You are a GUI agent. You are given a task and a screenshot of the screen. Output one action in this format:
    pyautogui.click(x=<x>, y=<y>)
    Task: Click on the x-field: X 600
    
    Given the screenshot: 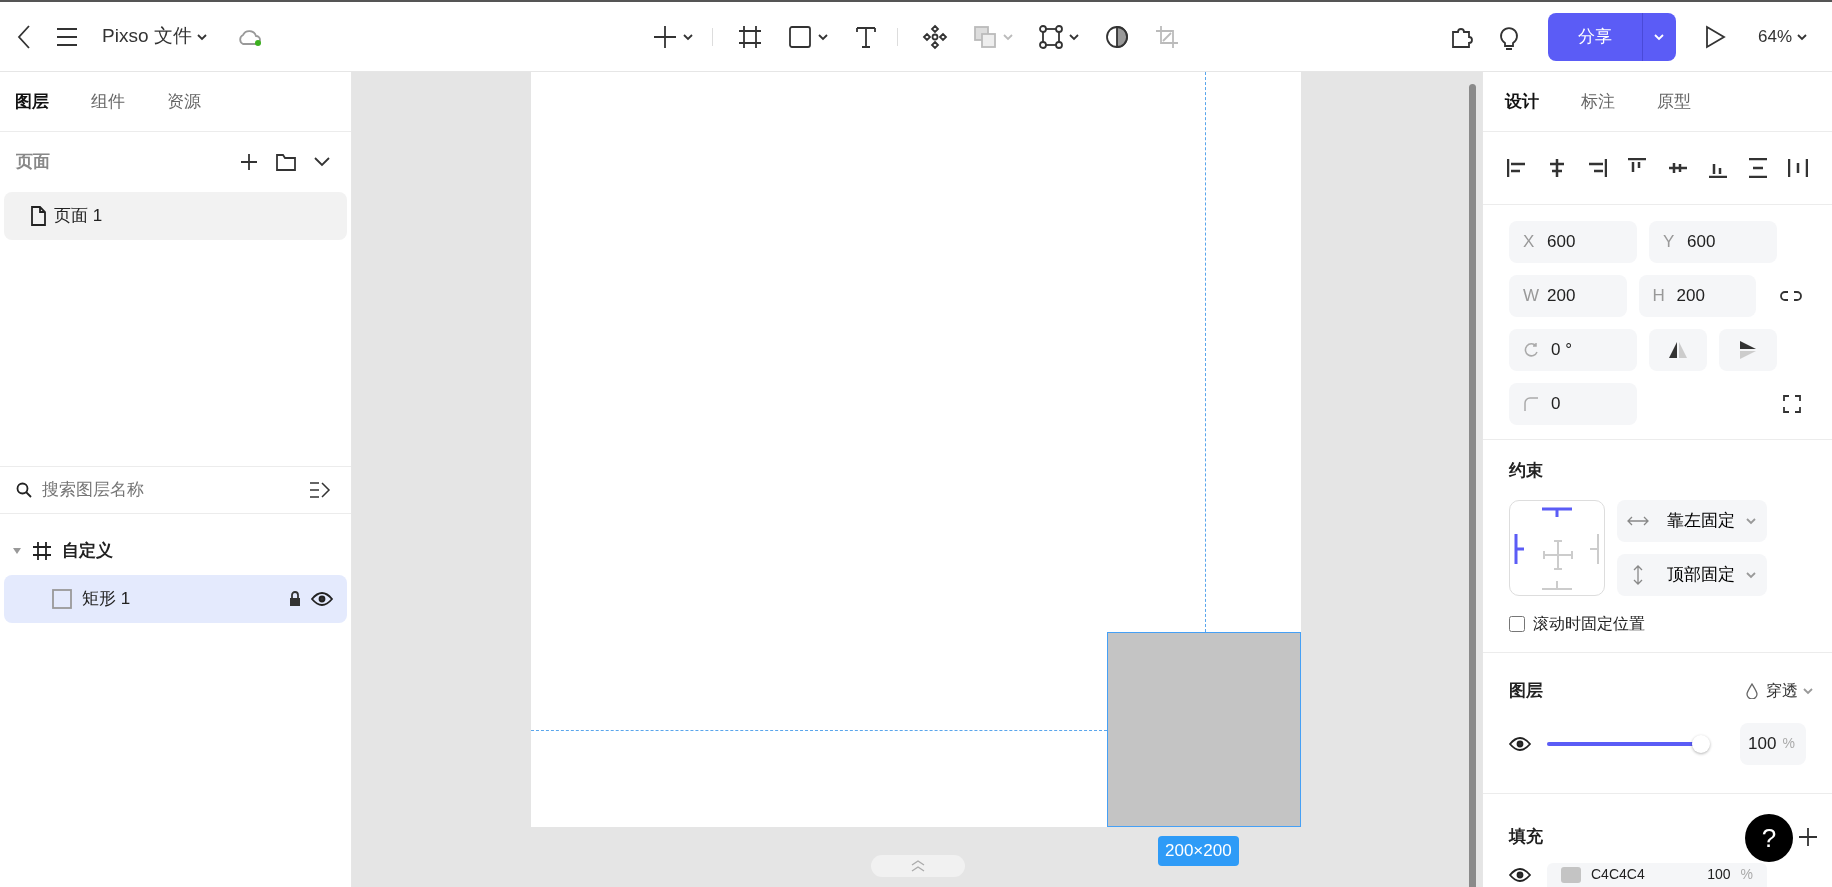 What is the action you would take?
    pyautogui.click(x=1573, y=242)
    